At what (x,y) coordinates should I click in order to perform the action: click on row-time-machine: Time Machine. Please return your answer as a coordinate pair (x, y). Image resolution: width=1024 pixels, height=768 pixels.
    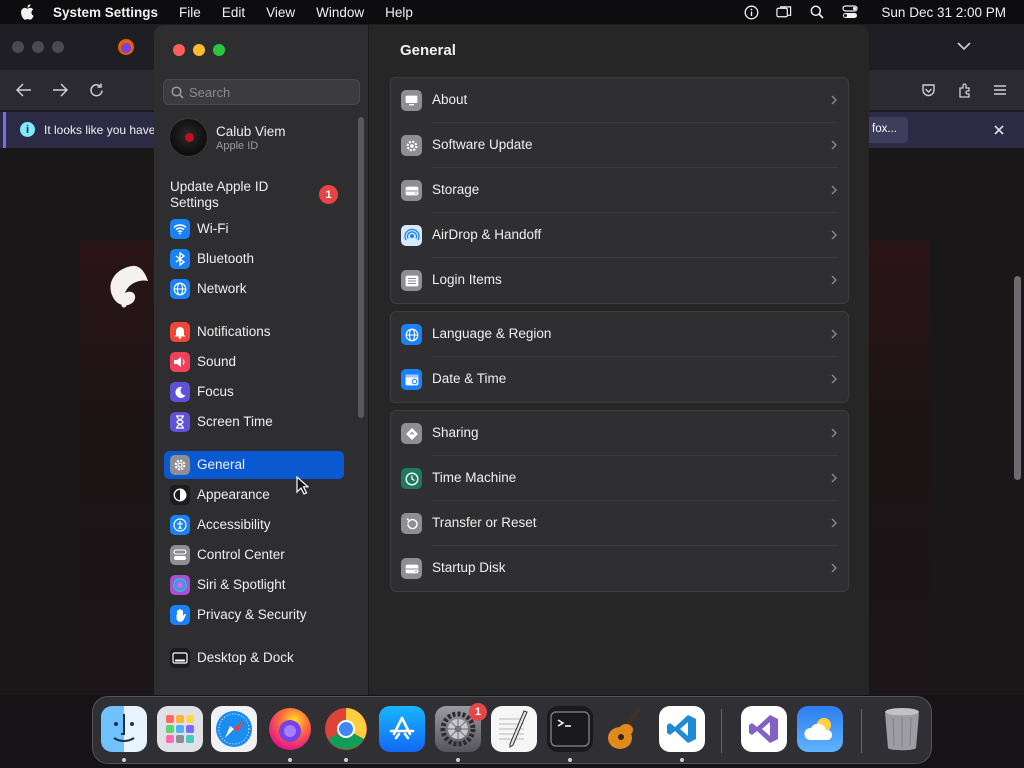
    Looking at the image, I should click on (619, 478).